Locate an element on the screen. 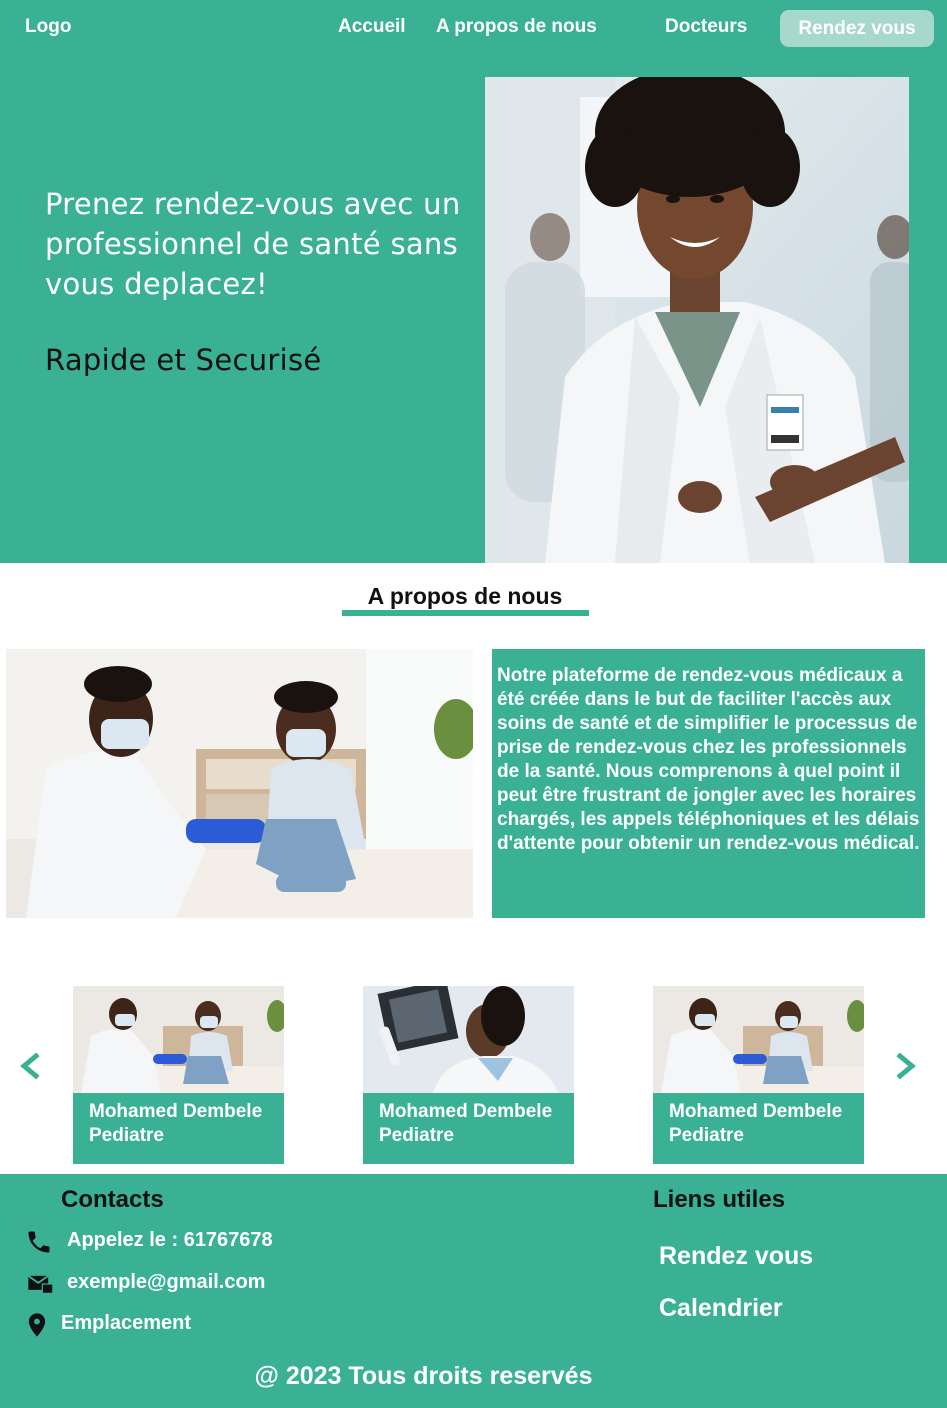 The height and width of the screenshot is (1408, 947). email-icon is located at coordinates (40, 1284).